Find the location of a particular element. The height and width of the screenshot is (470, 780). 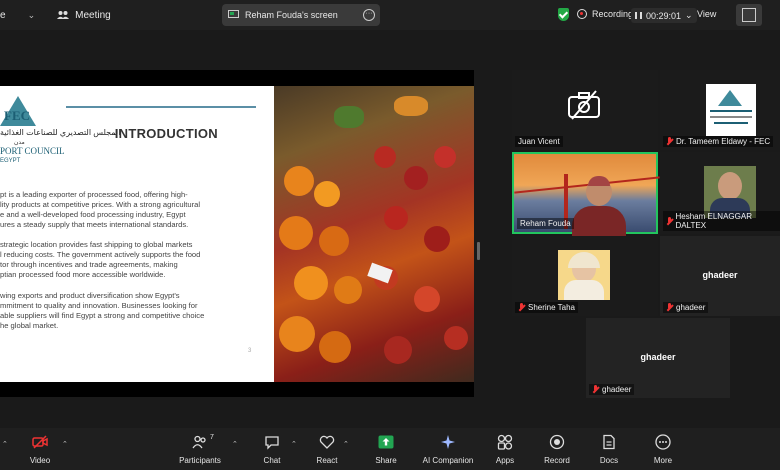

participant-count: 7 is located at coordinates (212, 437).